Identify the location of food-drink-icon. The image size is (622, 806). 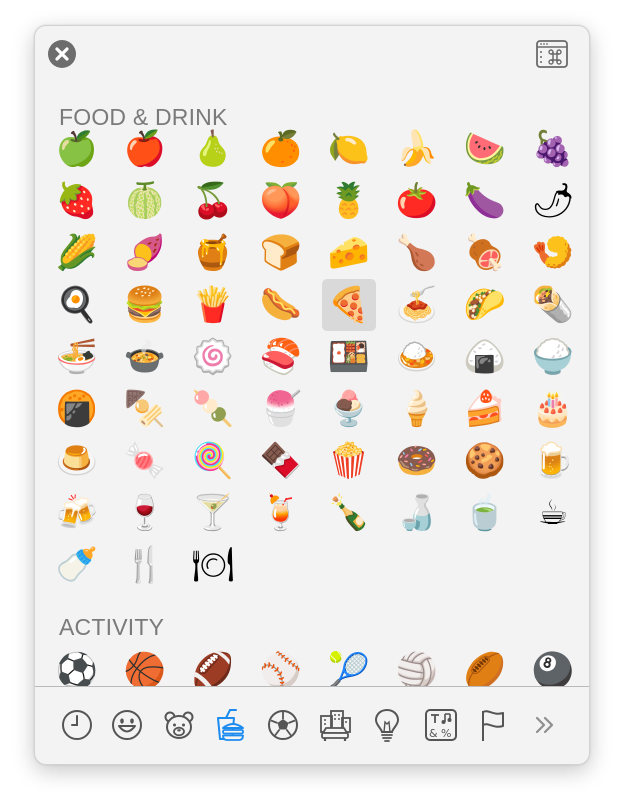
(230, 725).